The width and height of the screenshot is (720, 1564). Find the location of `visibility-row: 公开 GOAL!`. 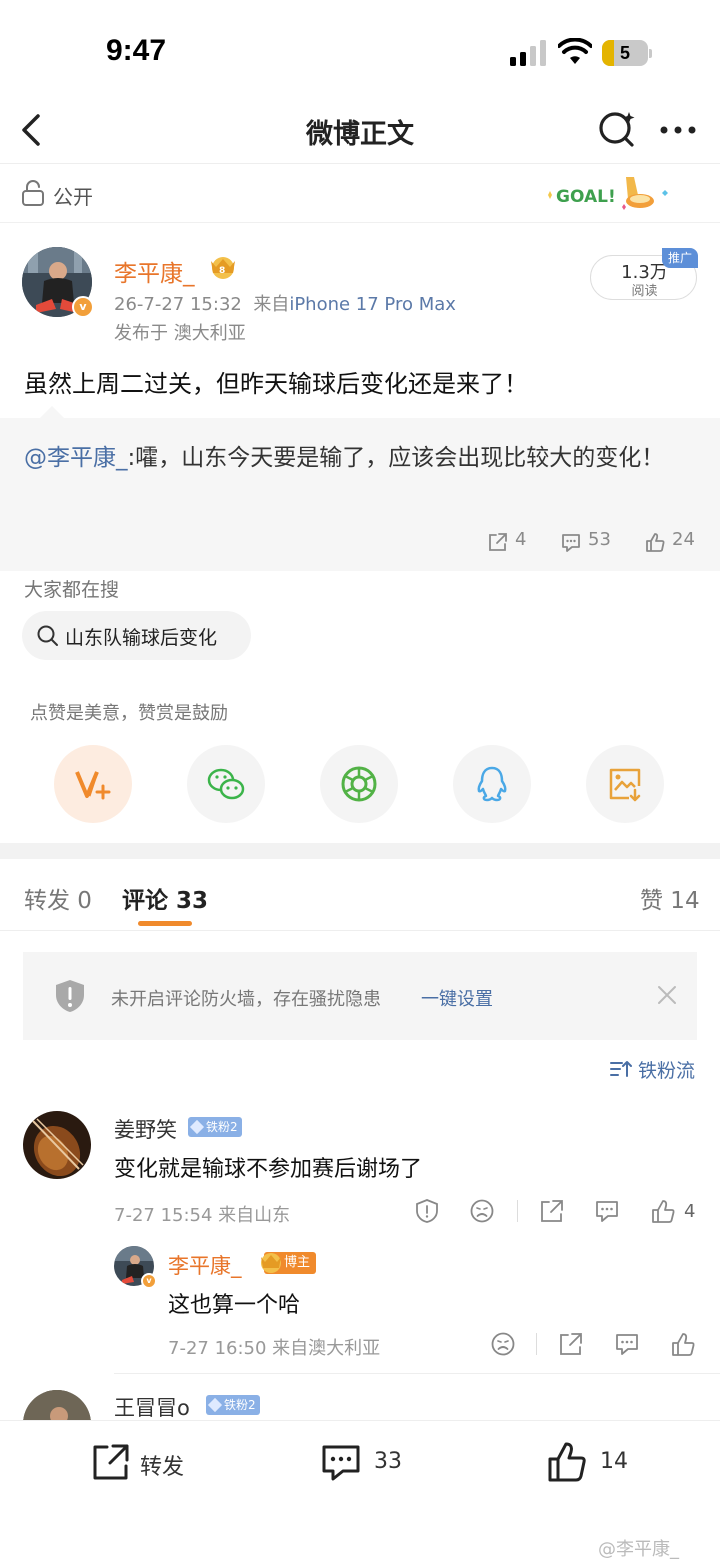

visibility-row: 公开 GOAL! is located at coordinates (360, 194).